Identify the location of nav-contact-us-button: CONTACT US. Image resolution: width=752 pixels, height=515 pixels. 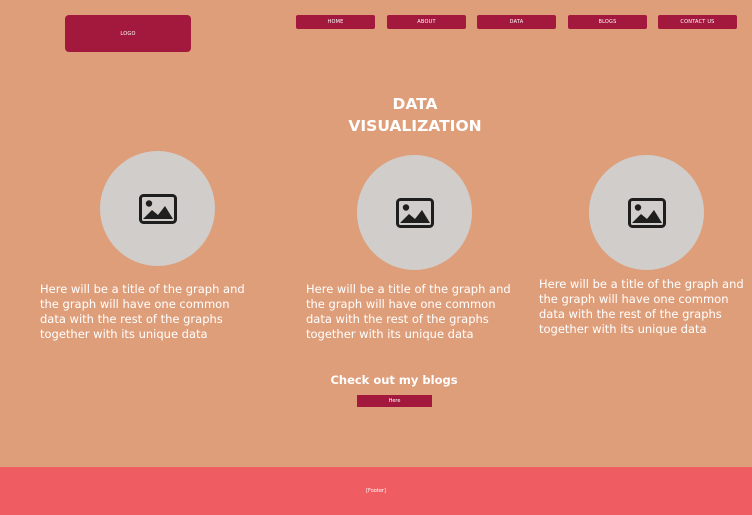
(697, 22).